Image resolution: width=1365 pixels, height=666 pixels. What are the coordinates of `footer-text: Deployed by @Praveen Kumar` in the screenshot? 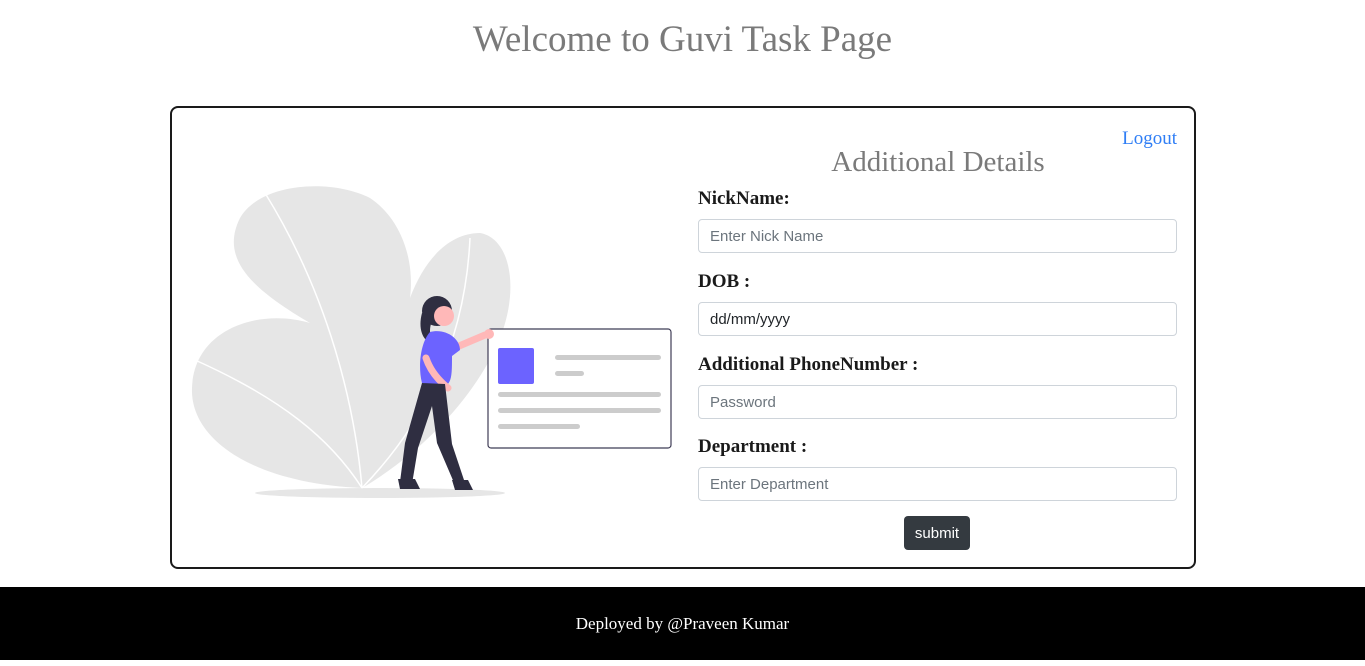 It's located at (682, 623).